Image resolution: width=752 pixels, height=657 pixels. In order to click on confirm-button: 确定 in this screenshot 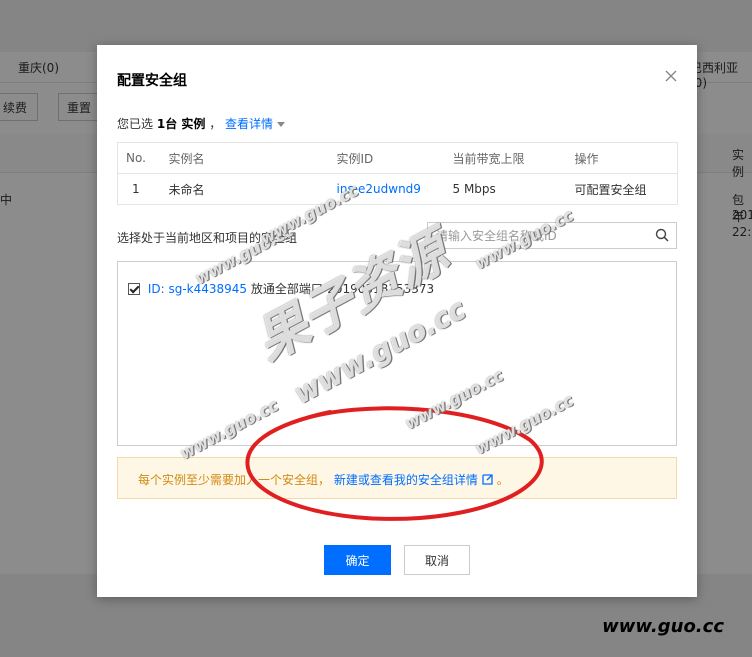, I will do `click(357, 560)`.